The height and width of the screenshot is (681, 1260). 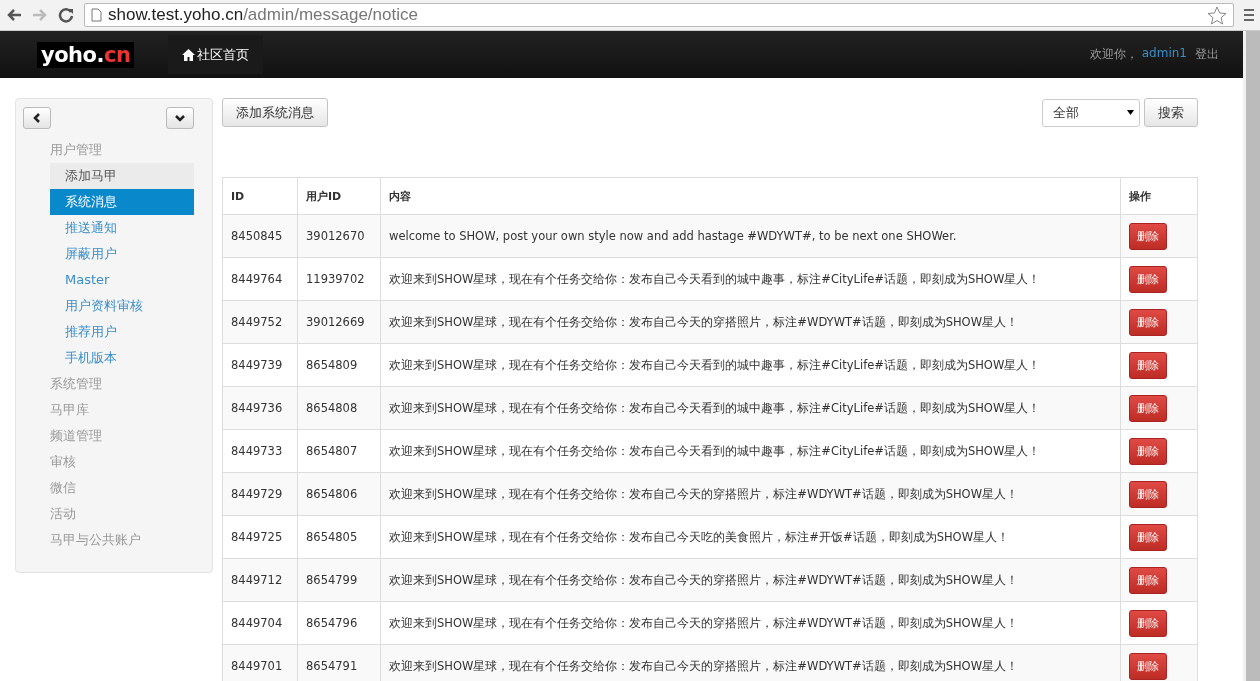 I want to click on table-cell: 8449729, so click(x=260, y=494).